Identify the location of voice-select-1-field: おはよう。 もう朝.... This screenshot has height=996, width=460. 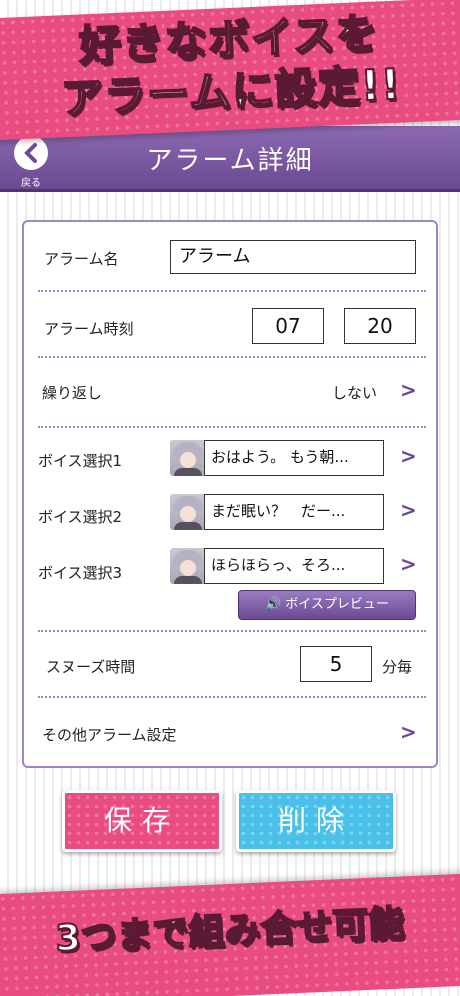
(294, 458).